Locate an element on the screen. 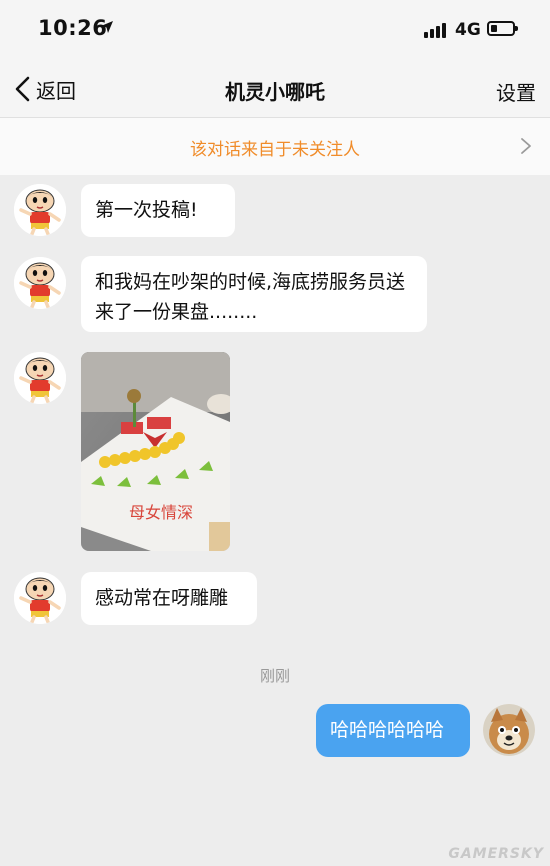 This screenshot has width=550, height=866. settings-button: 设置 is located at coordinates (516, 91).